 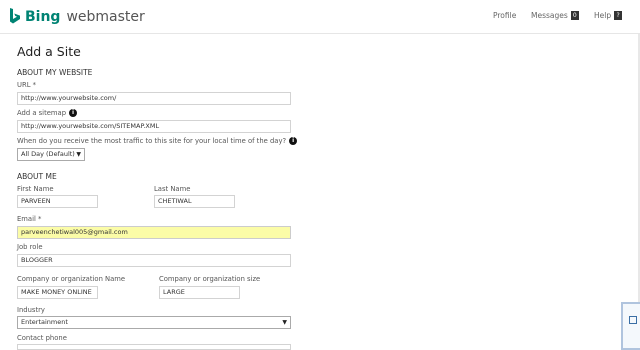 What do you see at coordinates (37, 176) in the screenshot?
I see `section-heading-about-me: ABOUT ME` at bounding box center [37, 176].